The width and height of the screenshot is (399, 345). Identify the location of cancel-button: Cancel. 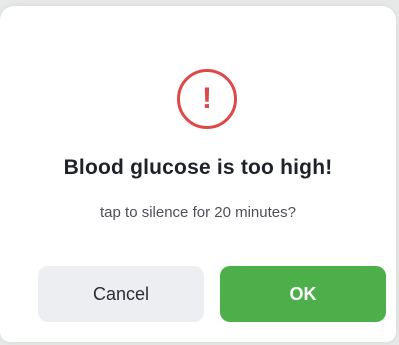
(121, 294).